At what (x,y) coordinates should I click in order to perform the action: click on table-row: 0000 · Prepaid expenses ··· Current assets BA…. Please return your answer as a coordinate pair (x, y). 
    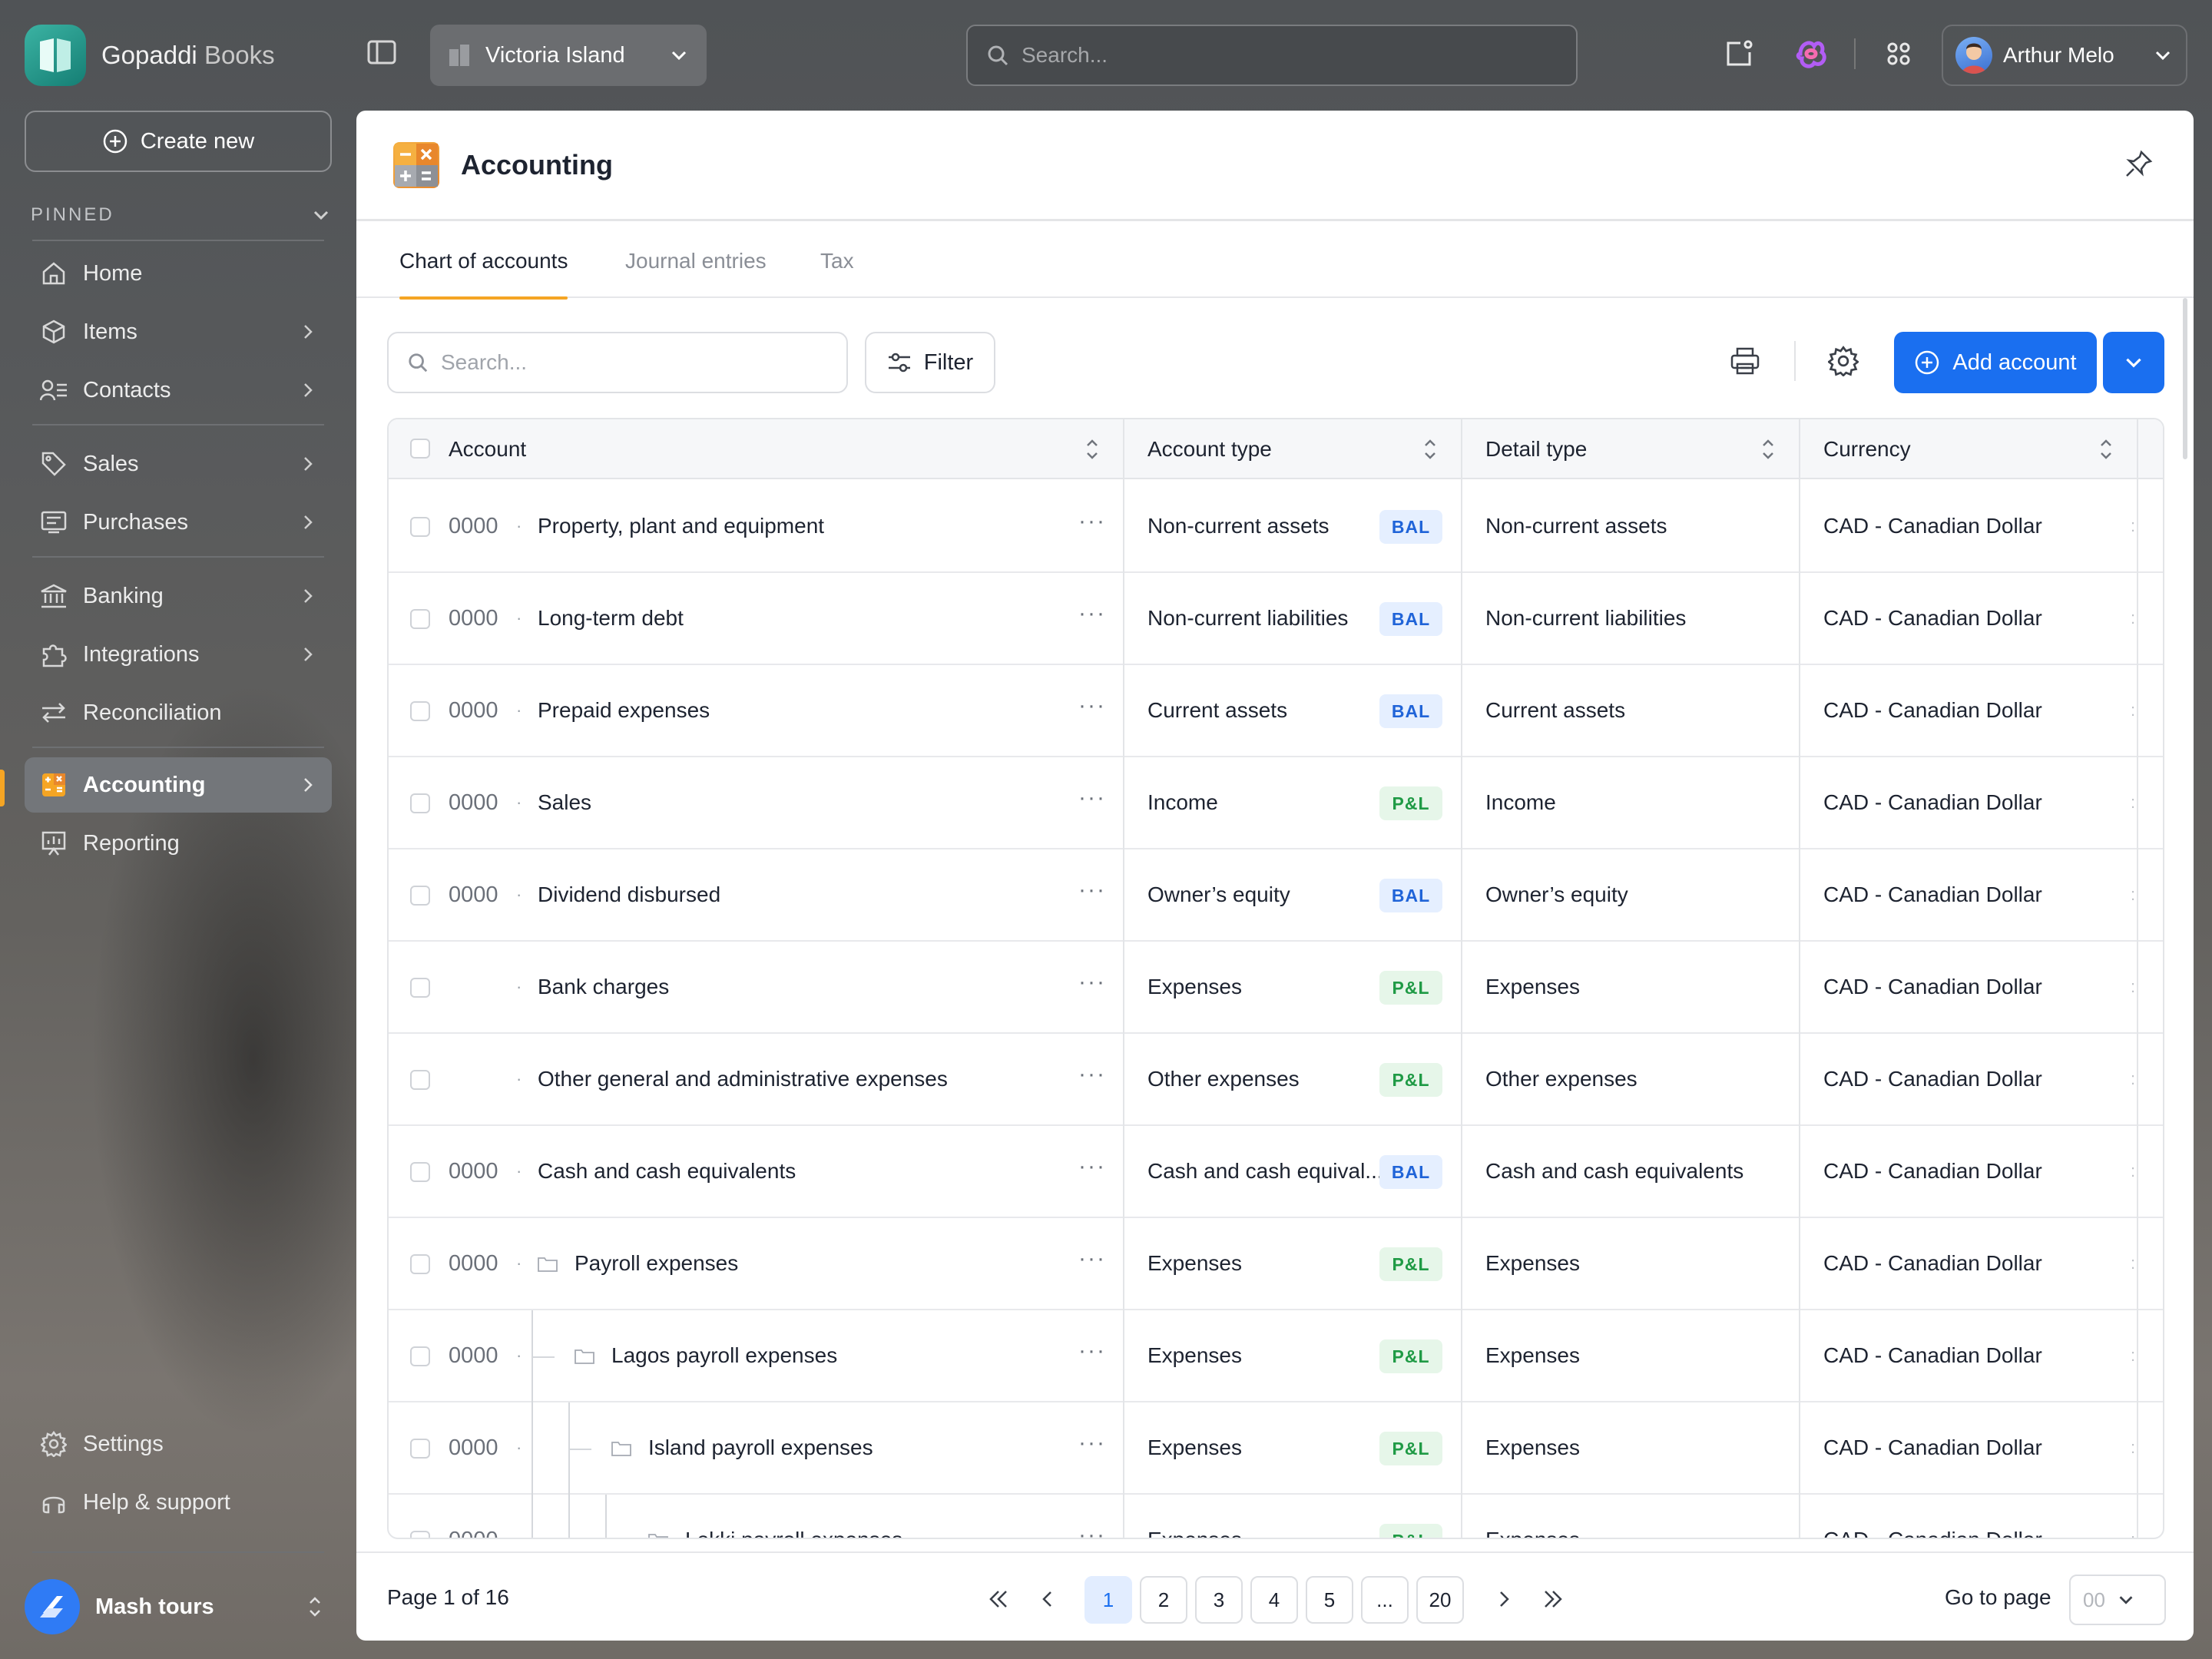
    Looking at the image, I should click on (1276, 711).